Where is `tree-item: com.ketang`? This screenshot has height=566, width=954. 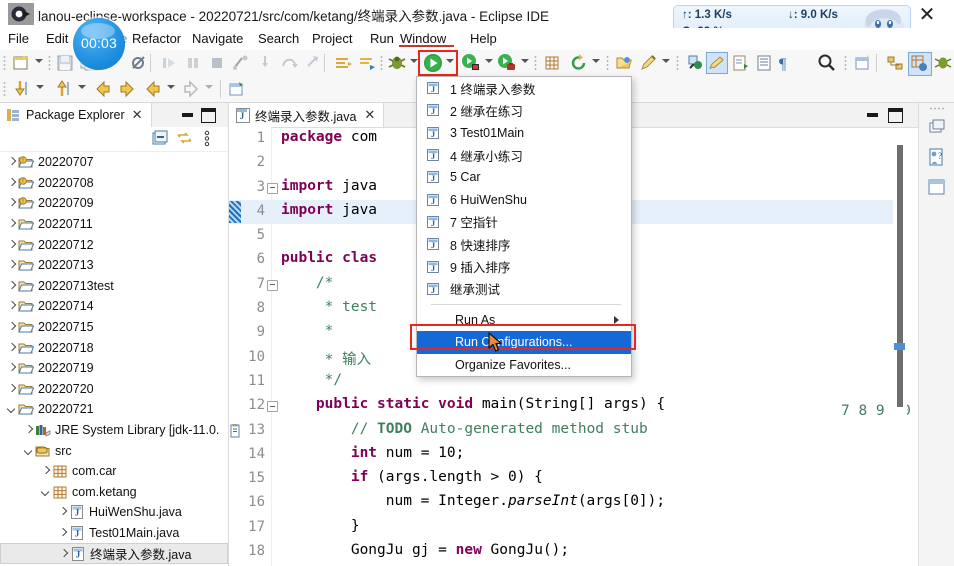 tree-item: com.ketang is located at coordinates (114, 492).